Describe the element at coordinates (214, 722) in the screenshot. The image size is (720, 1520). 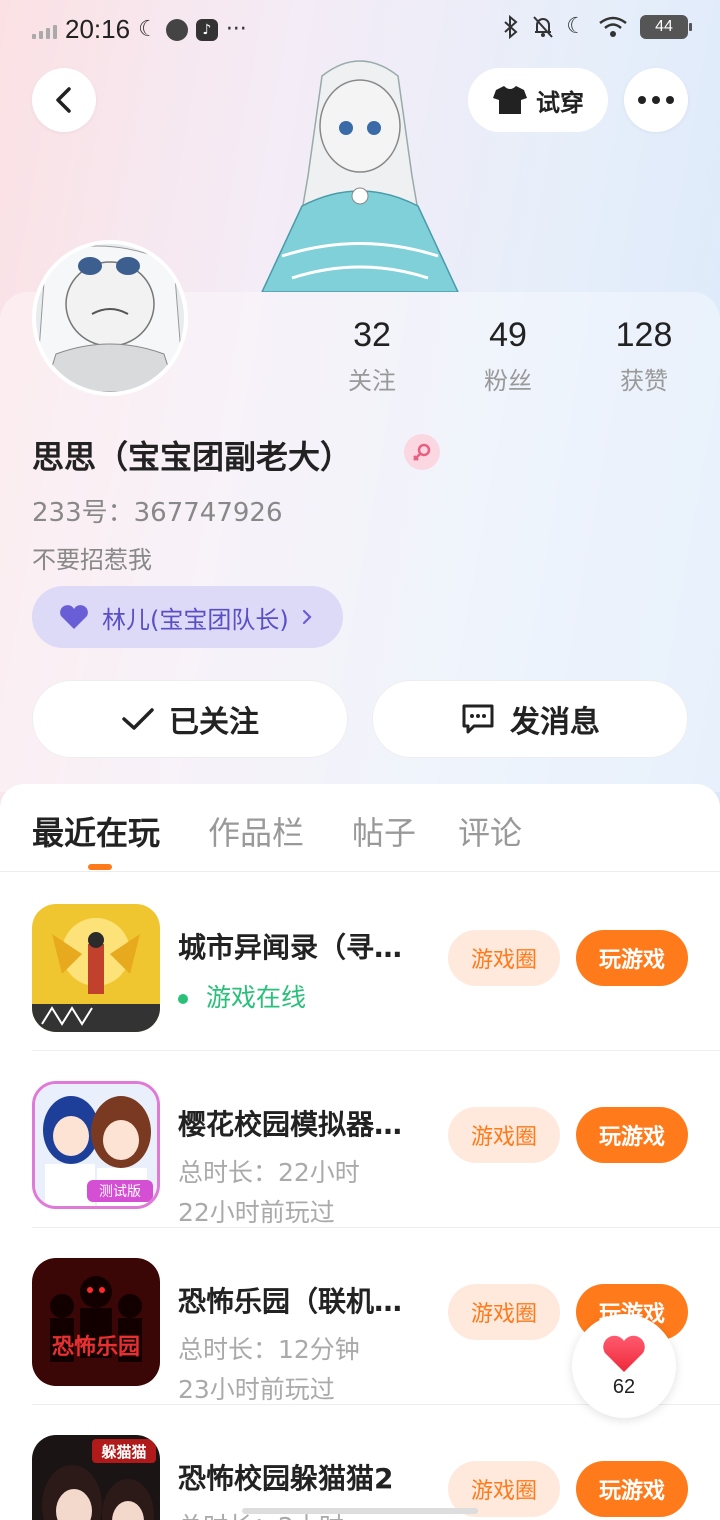
I see `followed-label: 已关注` at that location.